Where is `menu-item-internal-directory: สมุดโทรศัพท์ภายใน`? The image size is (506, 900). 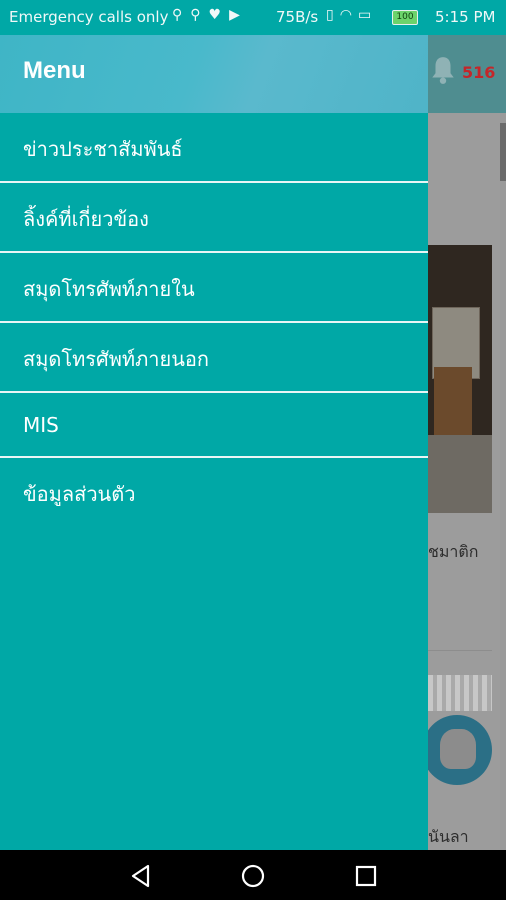 menu-item-internal-directory: สมุดโทรศัพท์ภายใน is located at coordinates (214, 288).